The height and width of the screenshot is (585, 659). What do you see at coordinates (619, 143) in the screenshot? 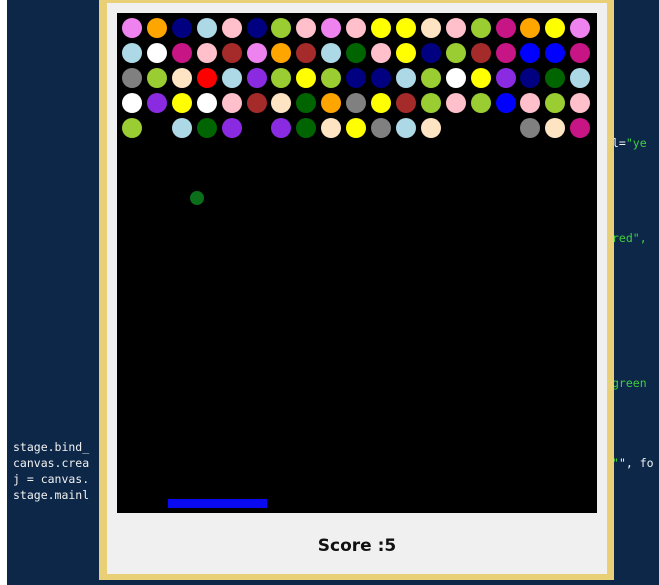
I see `code-text: l=` at bounding box center [619, 143].